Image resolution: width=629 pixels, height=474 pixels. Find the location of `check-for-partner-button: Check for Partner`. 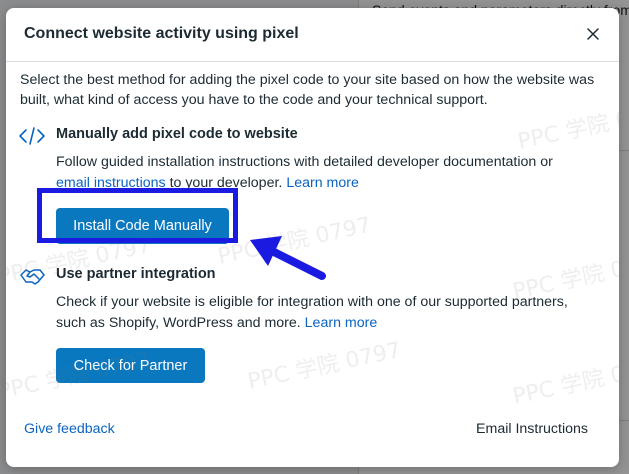

check-for-partner-button: Check for Partner is located at coordinates (130, 365).